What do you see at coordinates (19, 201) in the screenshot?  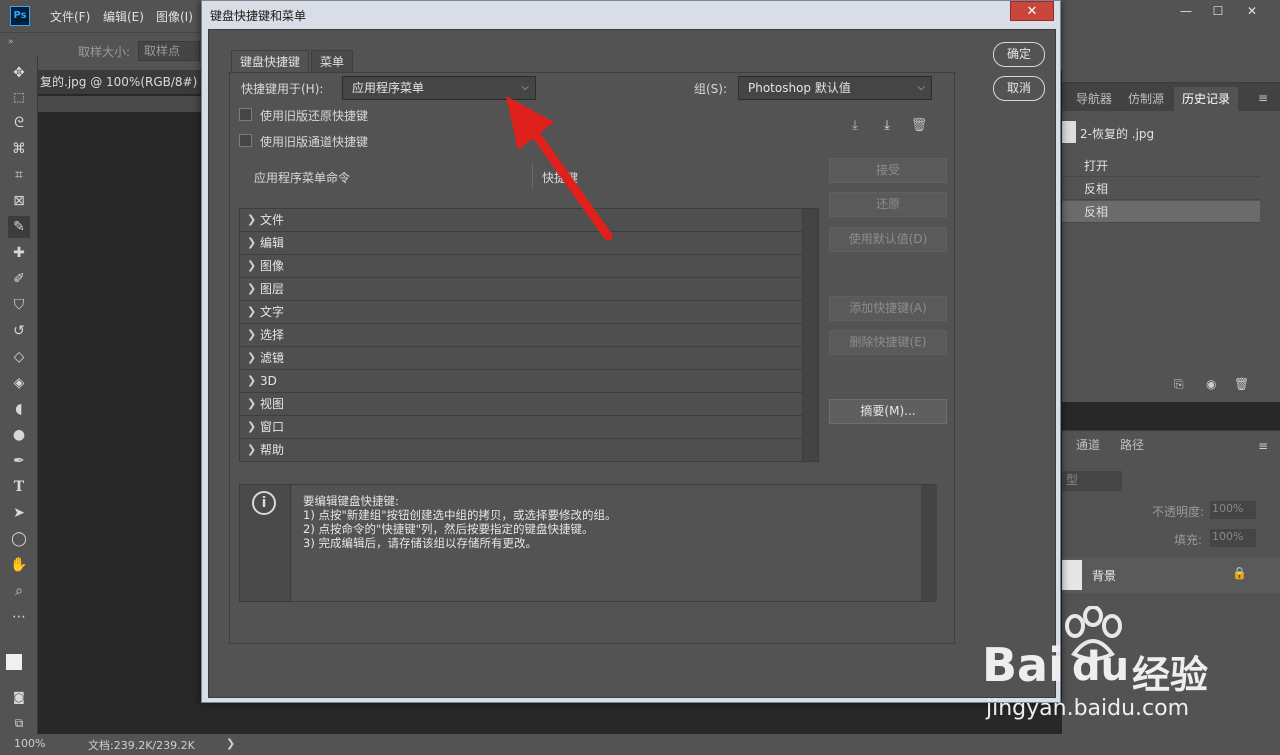 I see `frame-tool-icon: ⊠` at bounding box center [19, 201].